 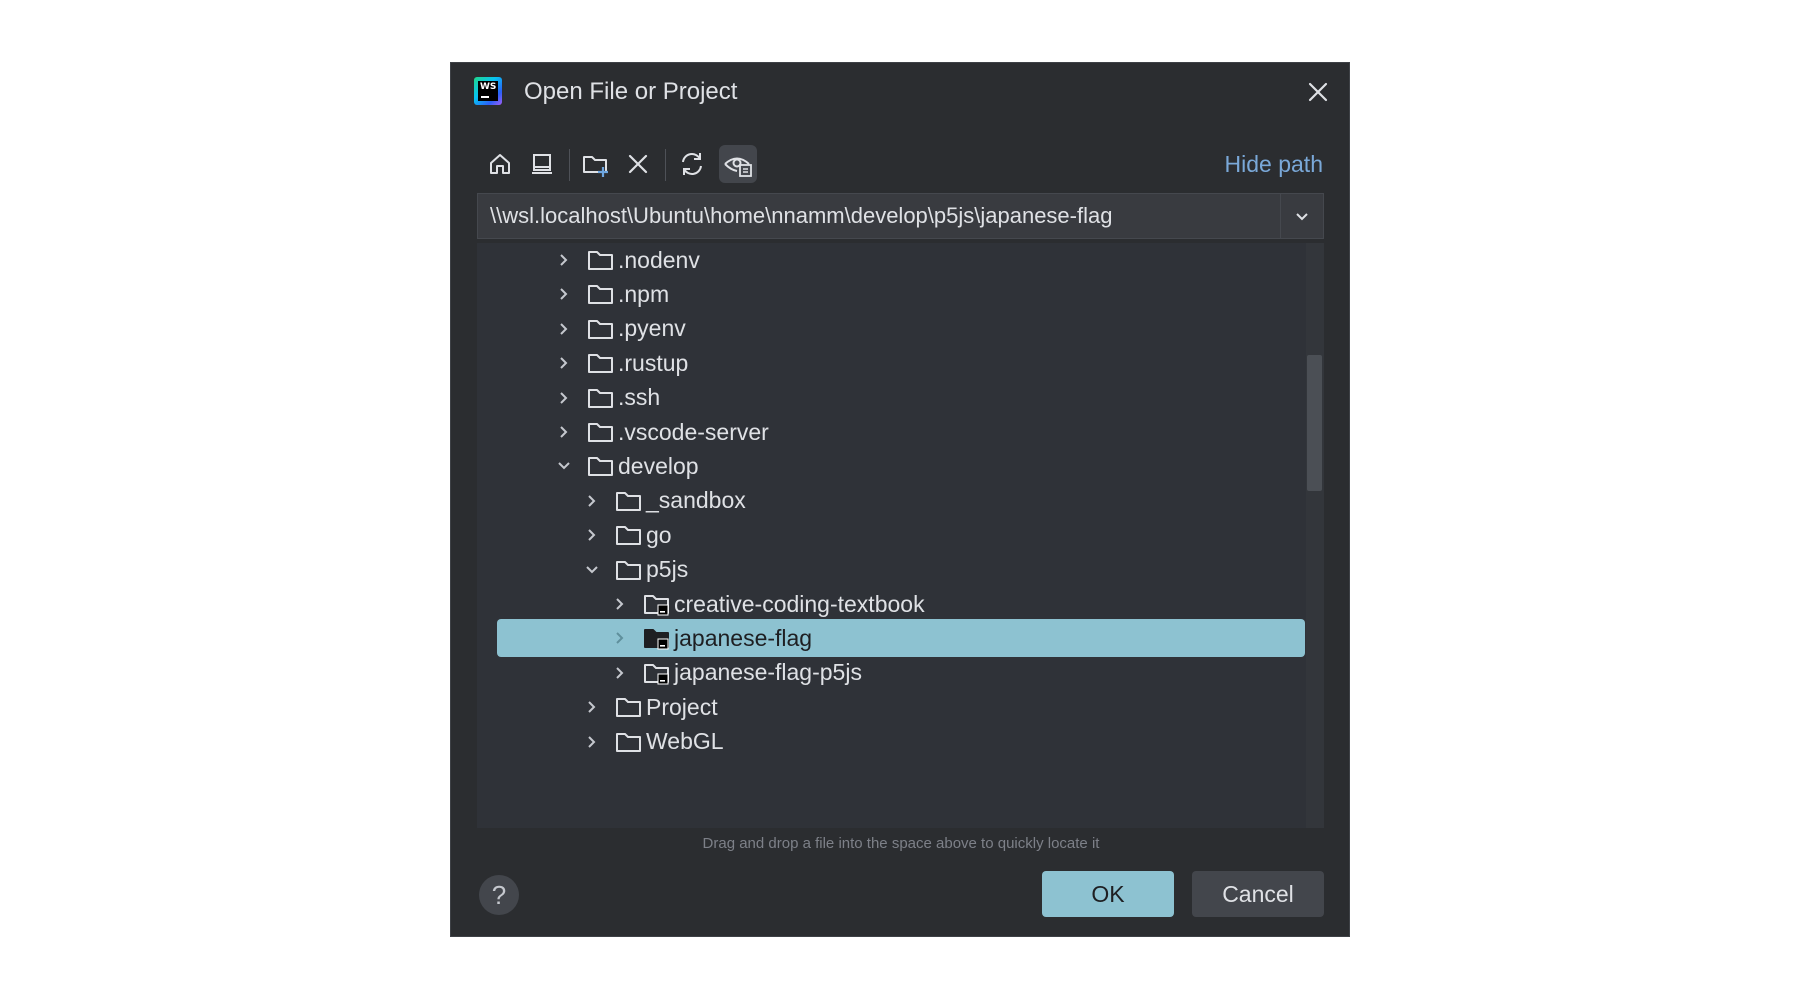 I want to click on new-folder-button, so click(x=596, y=164).